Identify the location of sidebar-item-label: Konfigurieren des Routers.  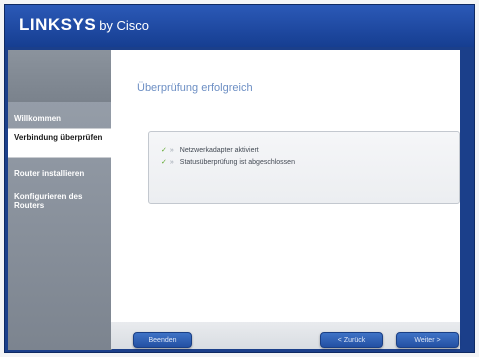
(48, 201).